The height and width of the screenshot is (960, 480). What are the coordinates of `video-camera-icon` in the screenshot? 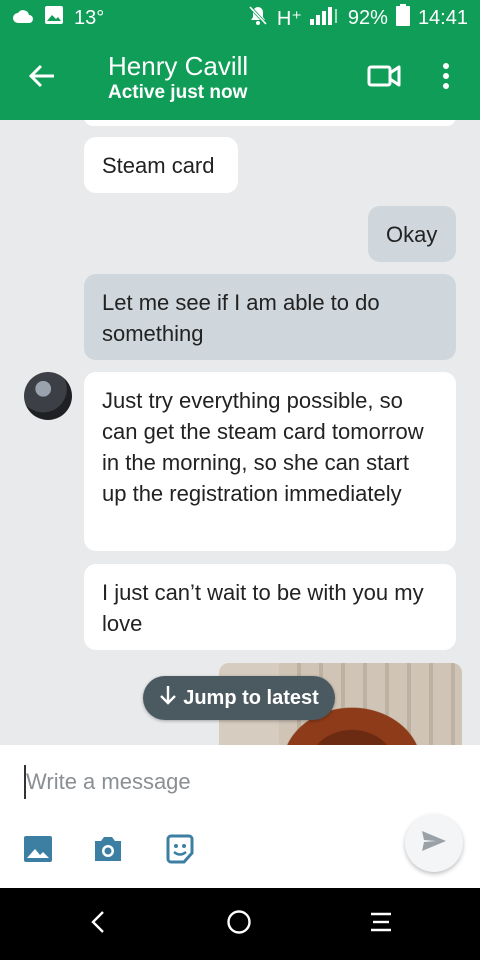 It's located at (384, 78).